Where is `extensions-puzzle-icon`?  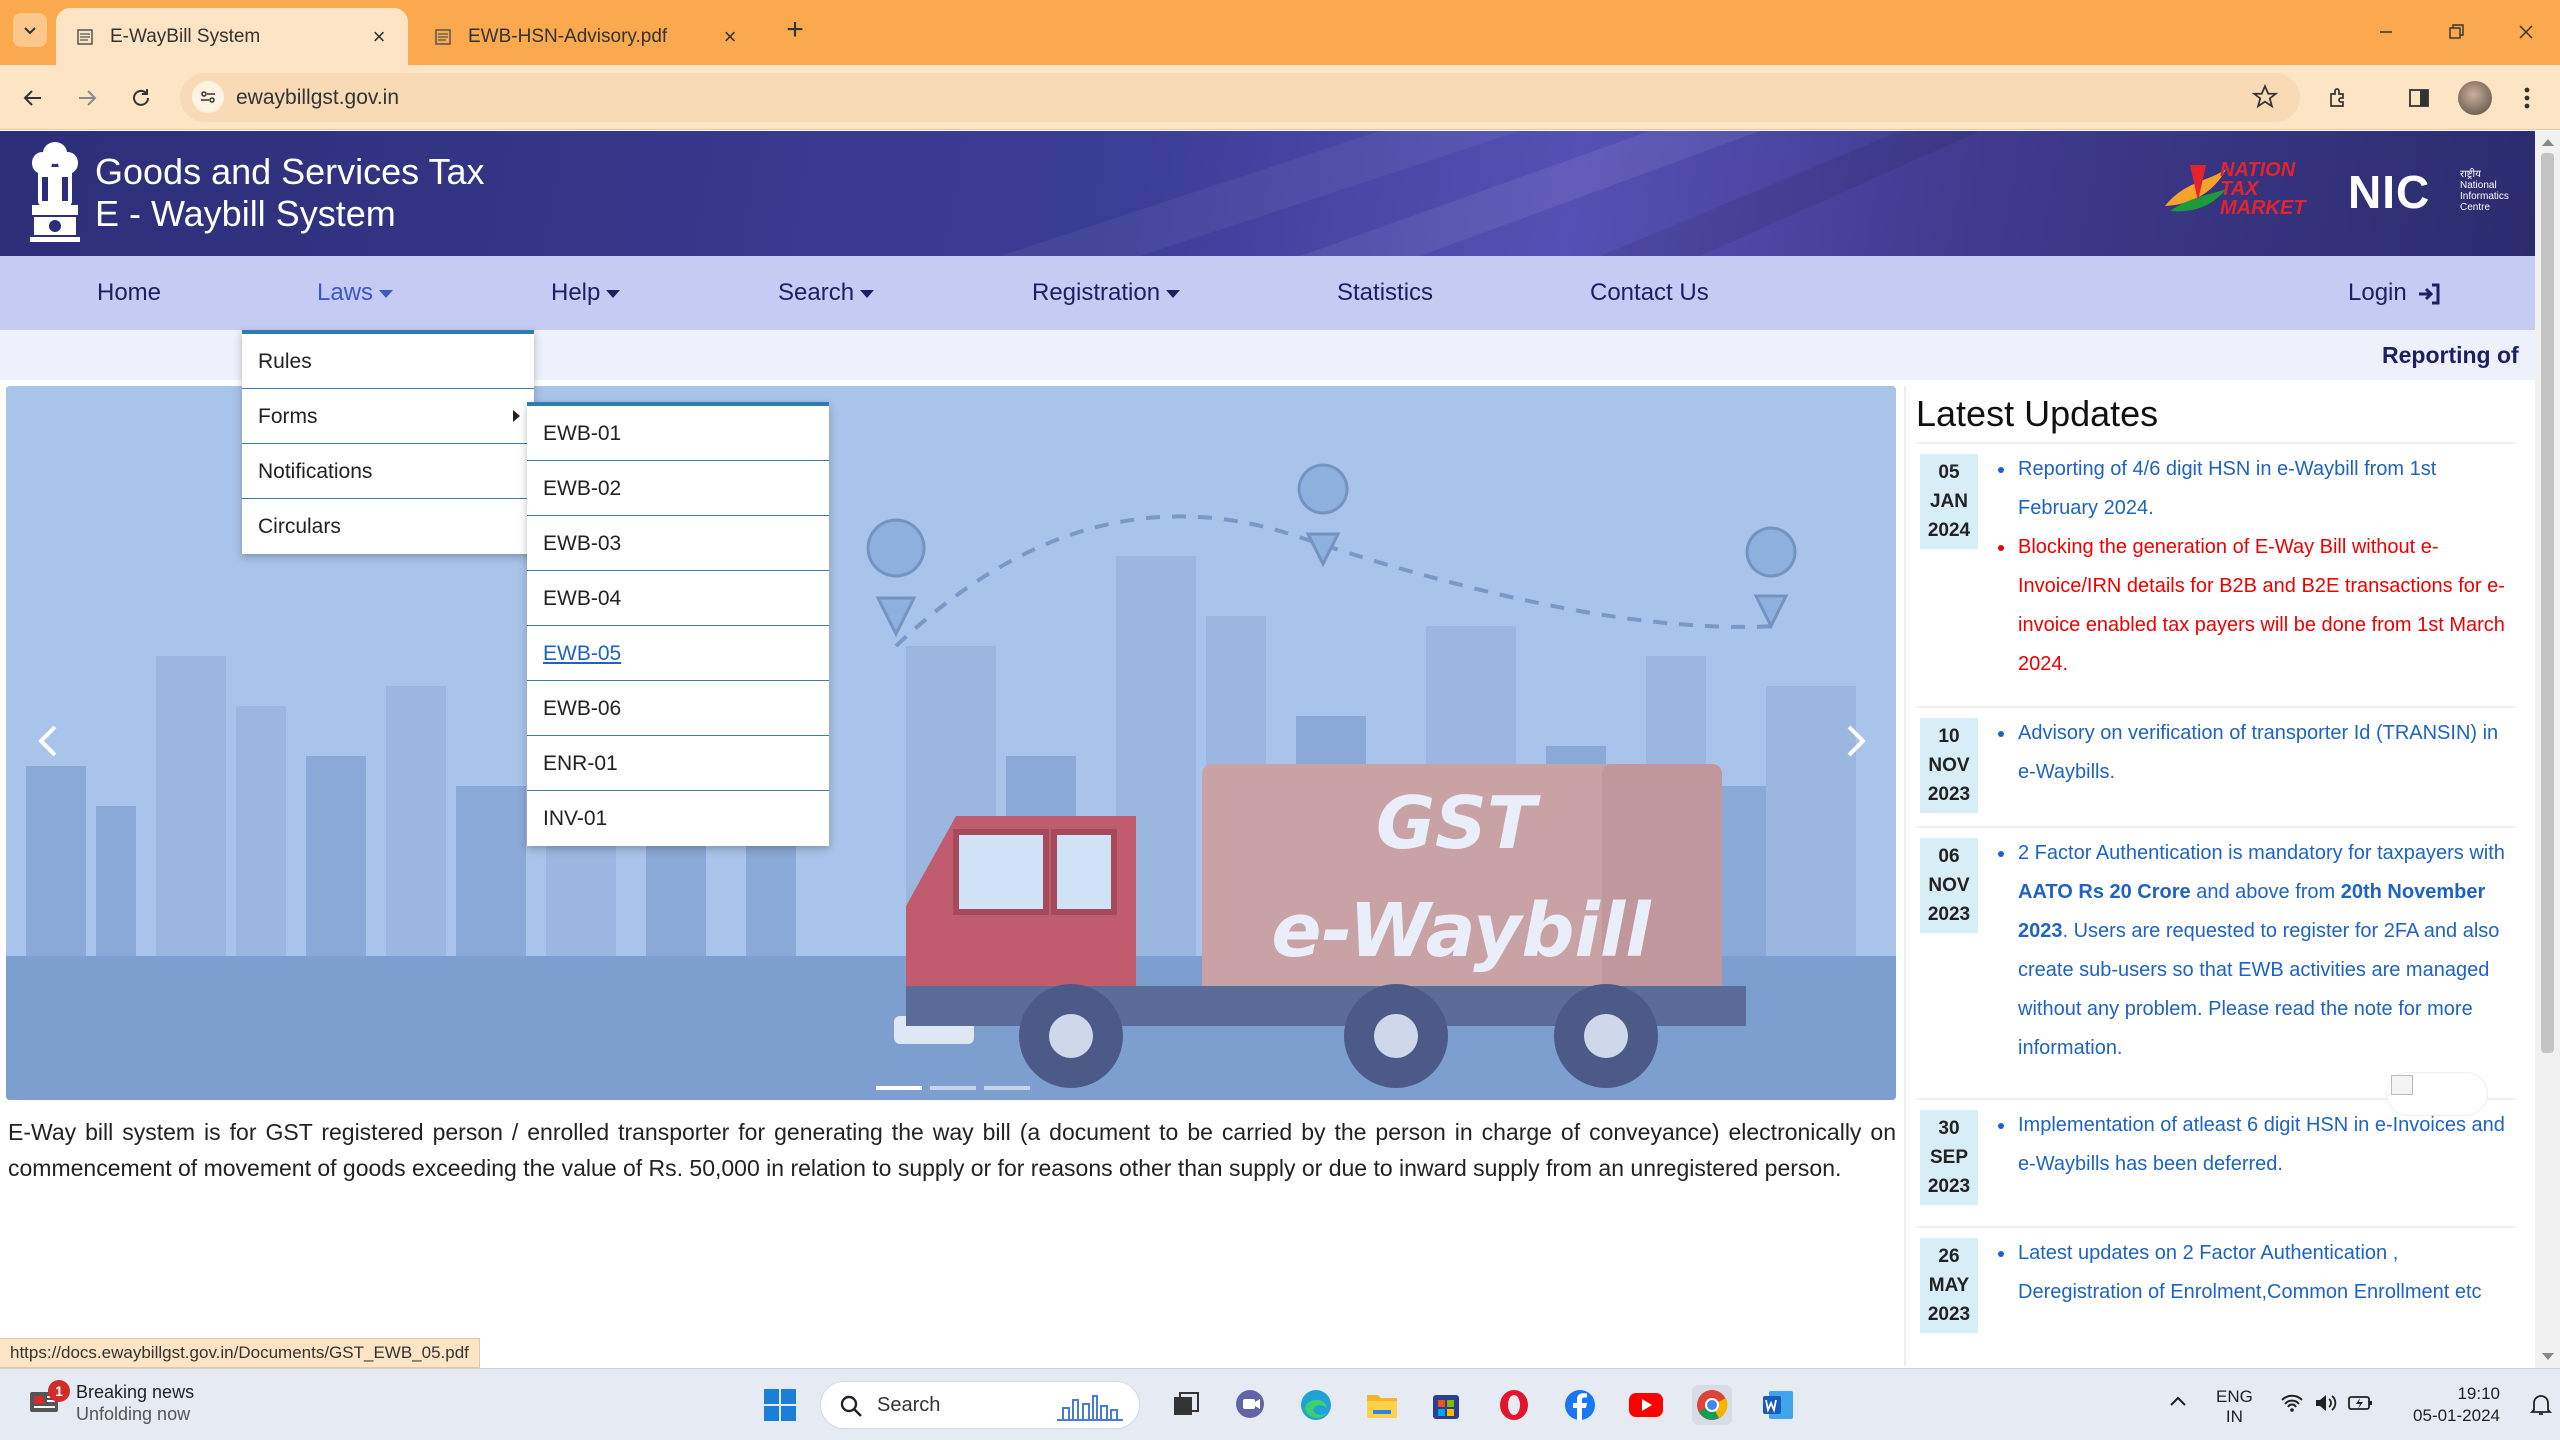
extensions-puzzle-icon is located at coordinates (2339, 98).